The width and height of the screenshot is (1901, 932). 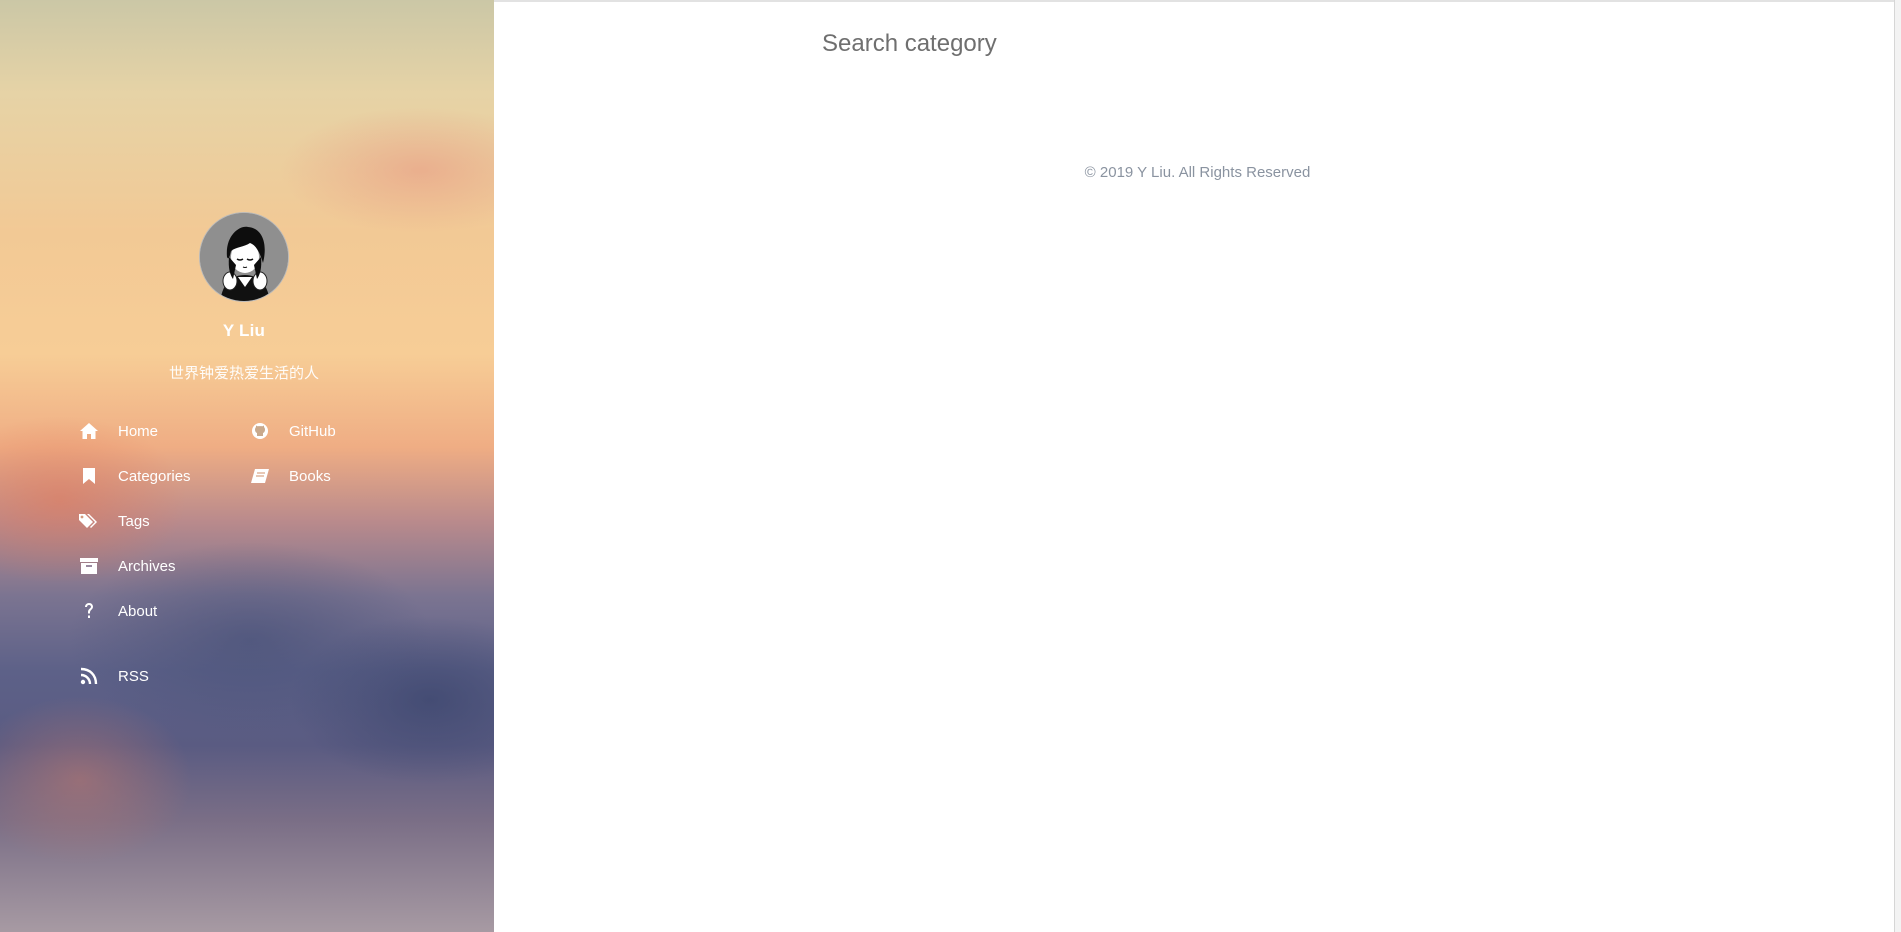 What do you see at coordinates (1197, 172) in the screenshot?
I see `footer-copyright: © 2019 Y Liu. All Rights Reserved` at bounding box center [1197, 172].